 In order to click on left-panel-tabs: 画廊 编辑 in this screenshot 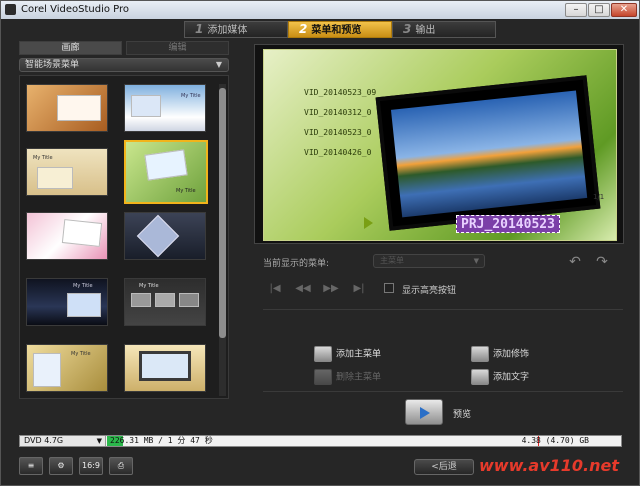, I will do `click(124, 48)`.